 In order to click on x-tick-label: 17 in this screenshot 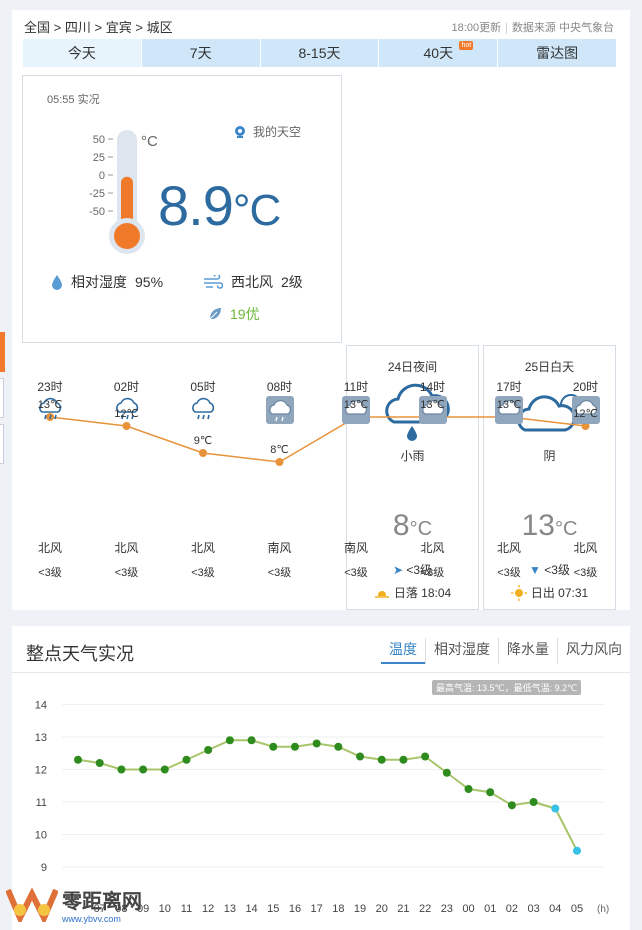, I will do `click(317, 909)`.